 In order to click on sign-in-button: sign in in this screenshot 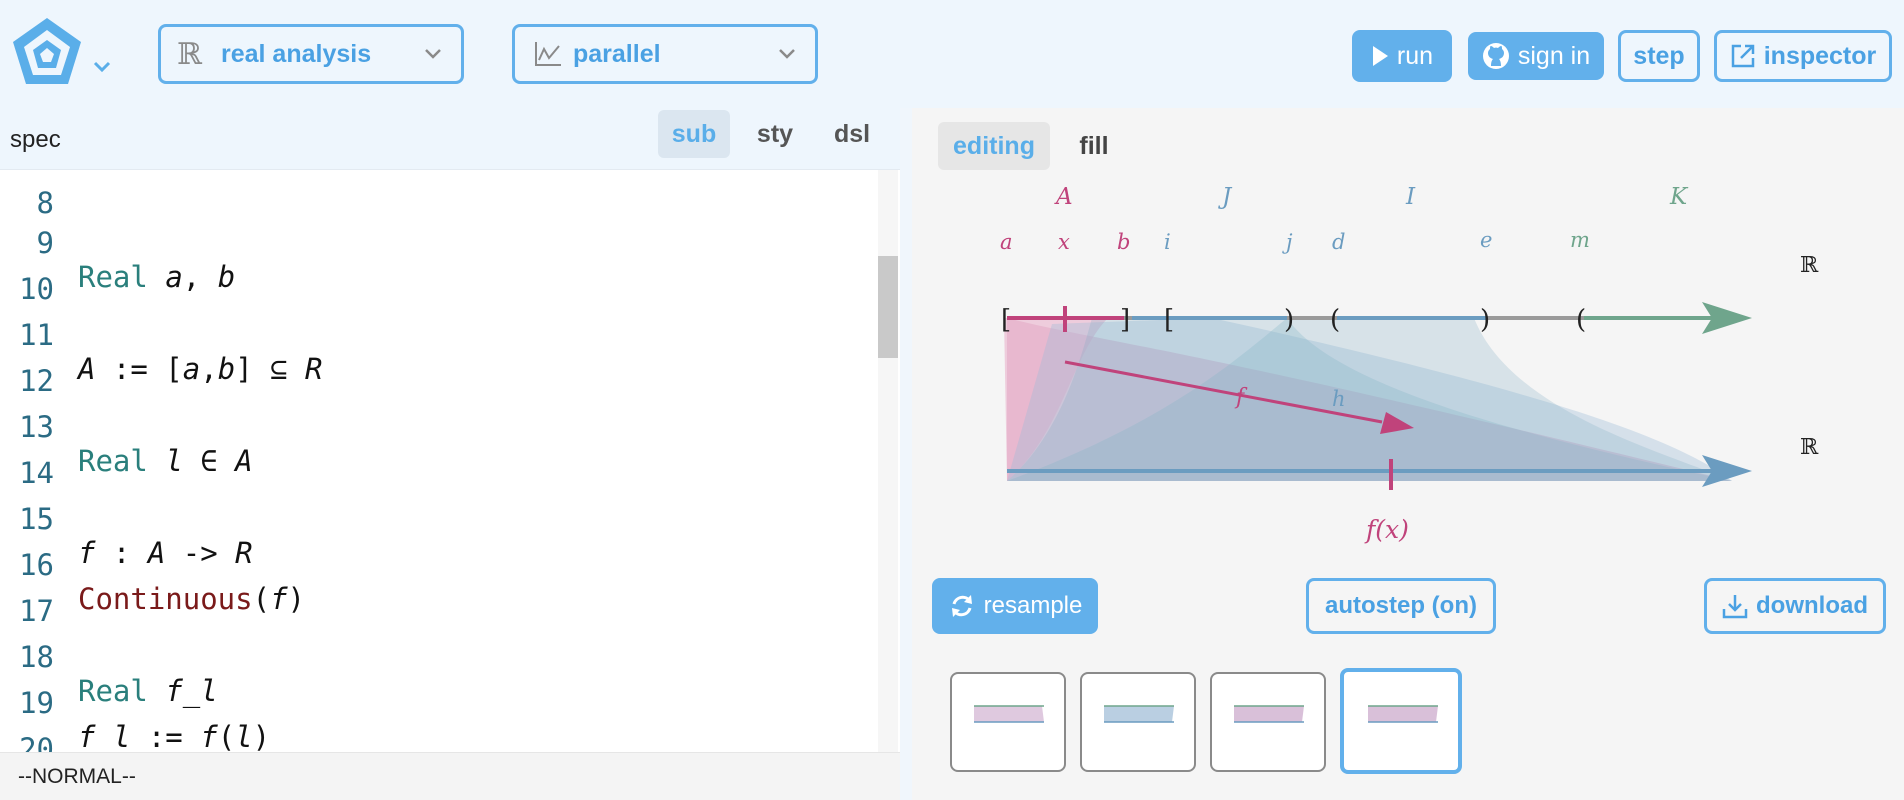, I will do `click(1536, 56)`.